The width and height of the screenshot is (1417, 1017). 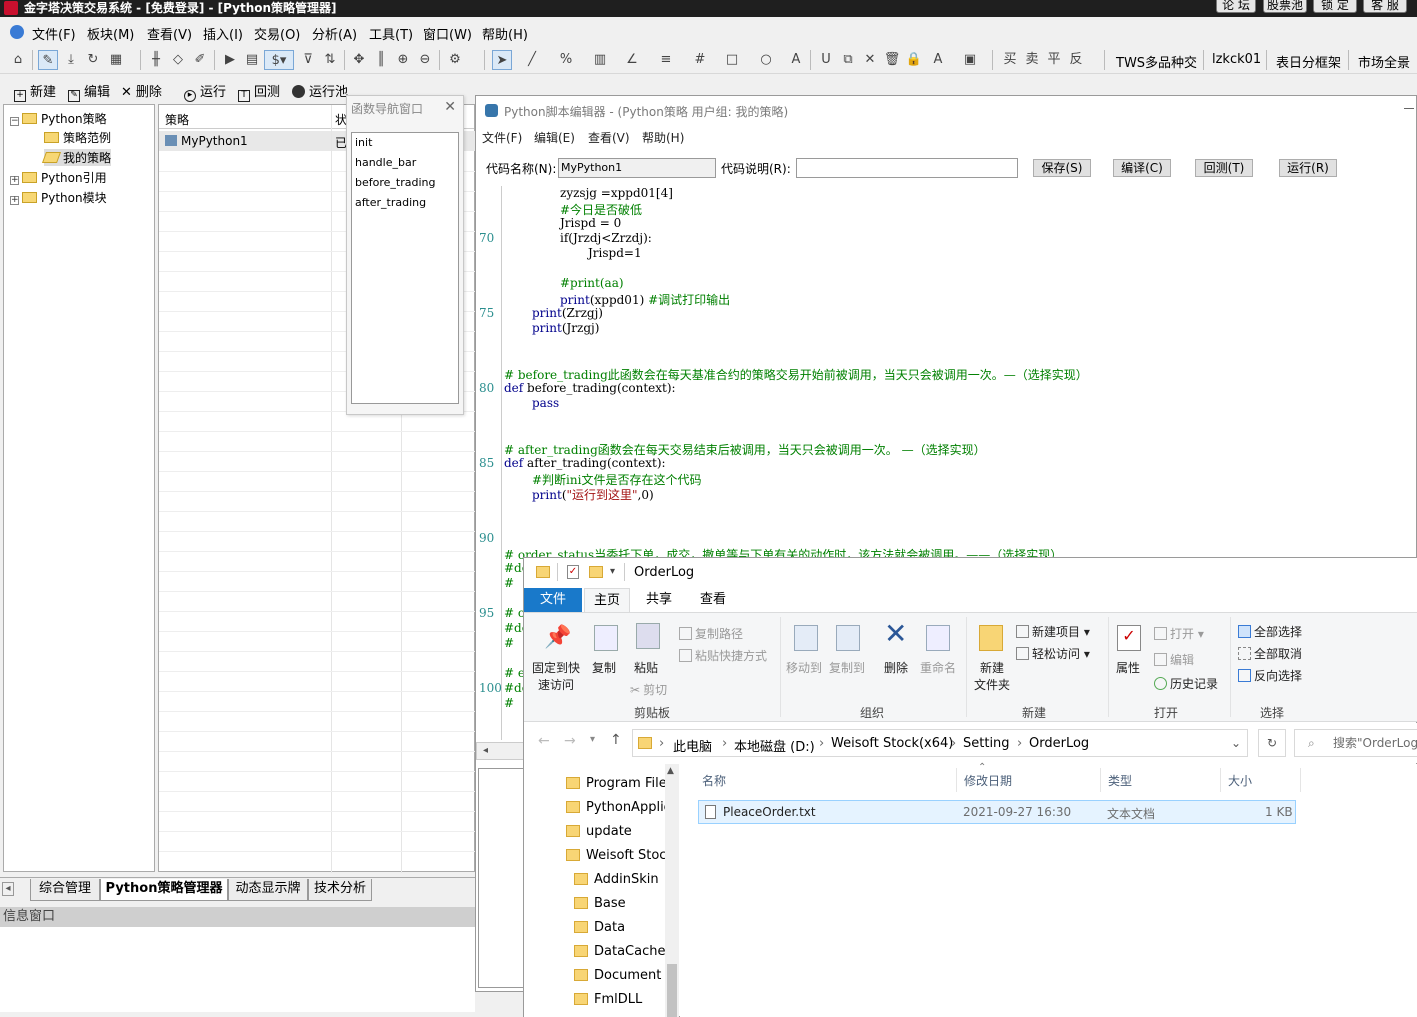 What do you see at coordinates (18, 60) in the screenshot?
I see `home-icon: ⌂` at bounding box center [18, 60].